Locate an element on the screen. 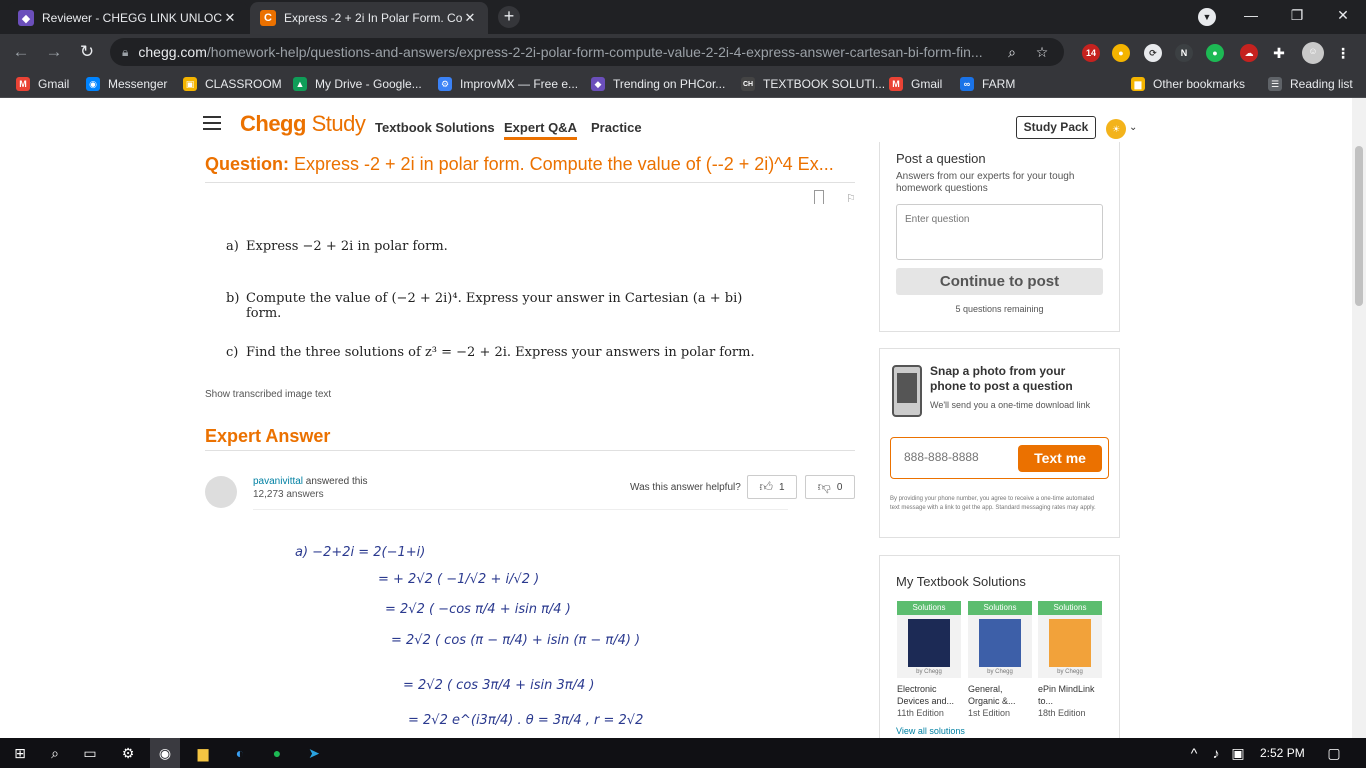 Image resolution: width=1366 pixels, height=768 pixels. windows-start-icon: ⊞ is located at coordinates (20, 753).